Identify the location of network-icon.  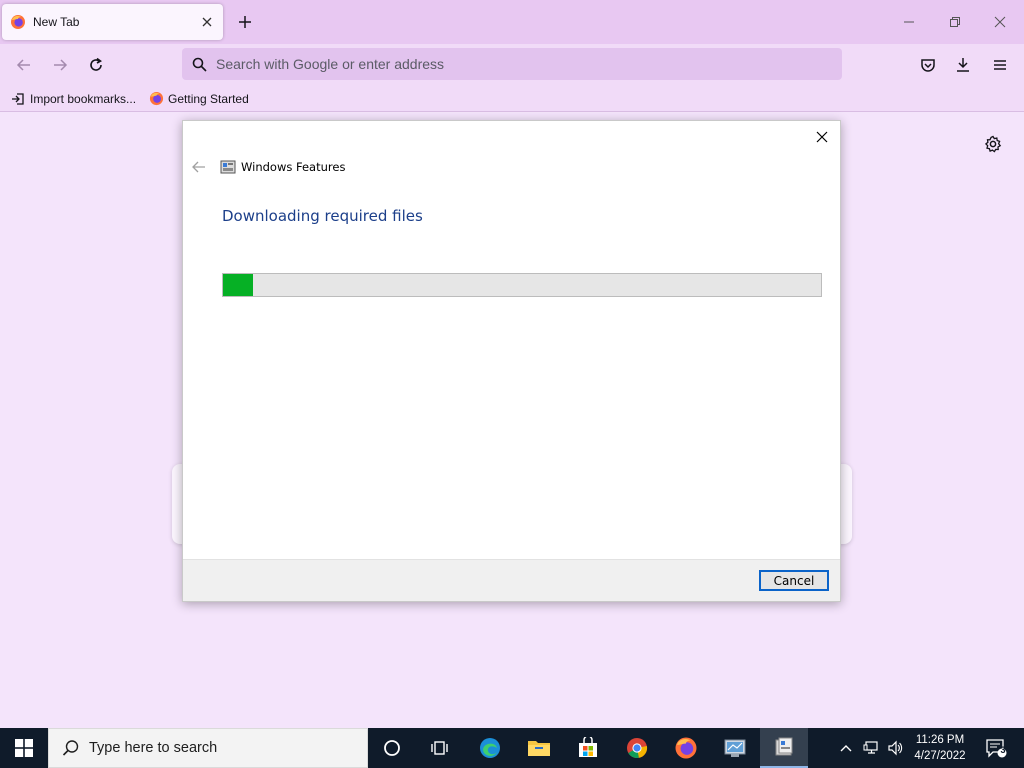
(870, 747).